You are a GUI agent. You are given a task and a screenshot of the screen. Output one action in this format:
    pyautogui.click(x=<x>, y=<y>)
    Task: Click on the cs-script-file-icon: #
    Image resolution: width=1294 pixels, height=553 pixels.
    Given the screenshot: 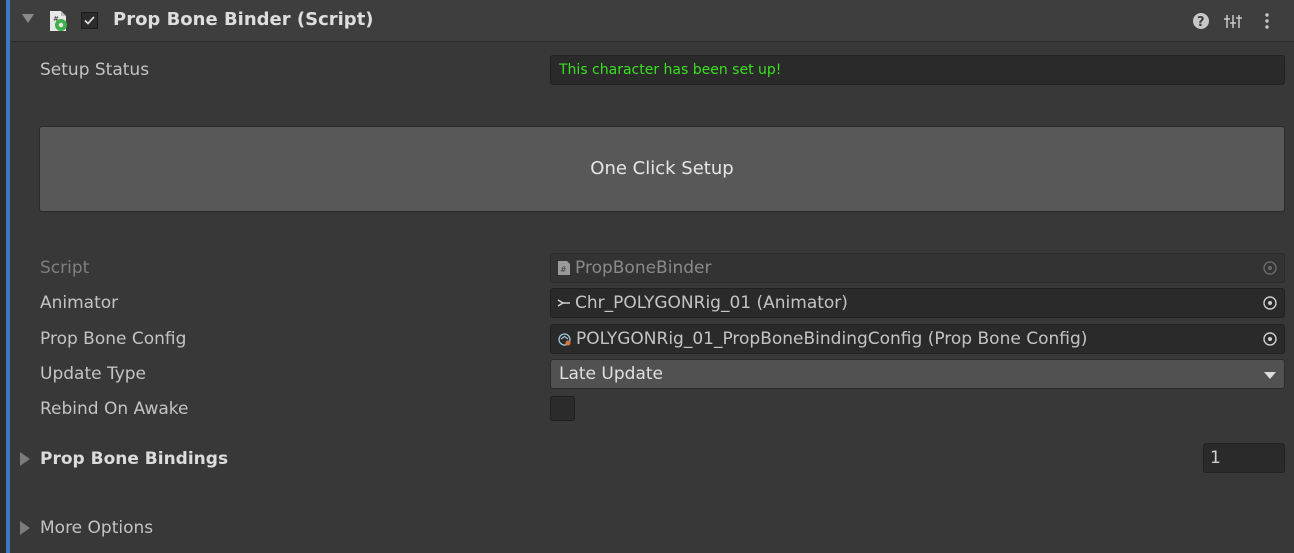 What is the action you would take?
    pyautogui.click(x=564, y=268)
    